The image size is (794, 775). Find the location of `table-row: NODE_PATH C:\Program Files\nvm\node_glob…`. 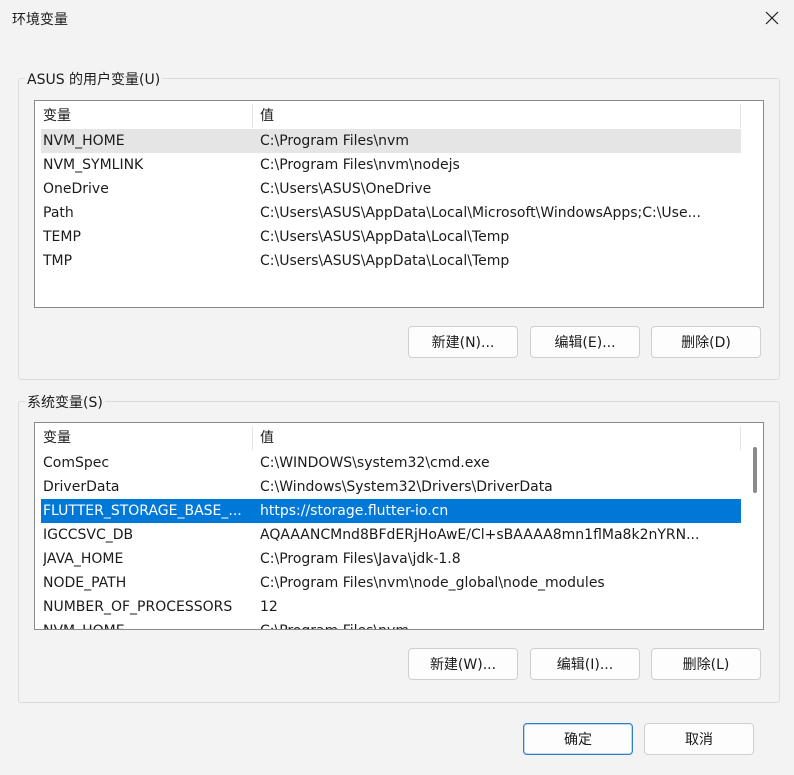

table-row: NODE_PATH C:\Program Files\nvm\node_glob… is located at coordinates (391, 583).